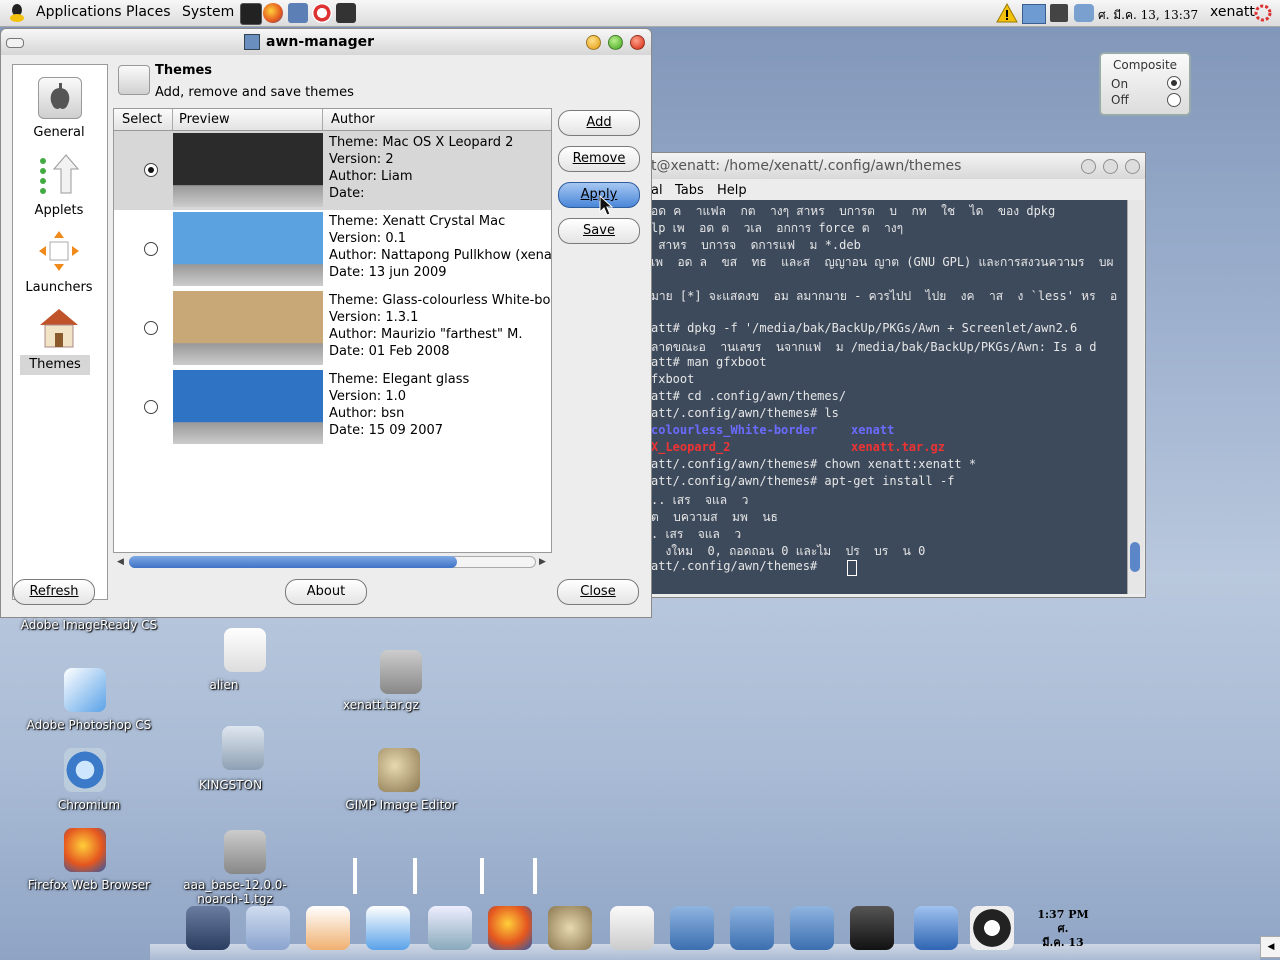 This screenshot has height=960, width=1280. Describe the element at coordinates (1007, 14) in the screenshot. I see `warning-icon` at that location.